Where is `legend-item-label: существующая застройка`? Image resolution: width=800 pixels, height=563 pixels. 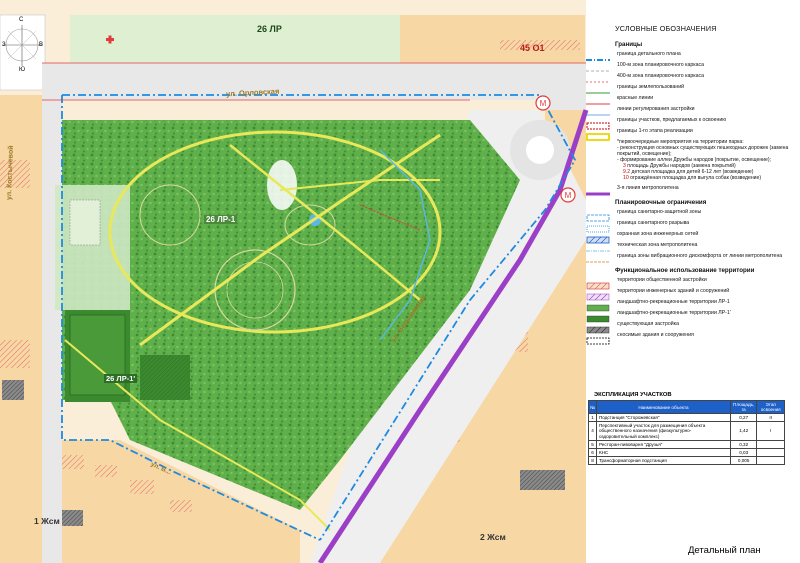 legend-item-label: существующая застройка is located at coordinates (648, 324).